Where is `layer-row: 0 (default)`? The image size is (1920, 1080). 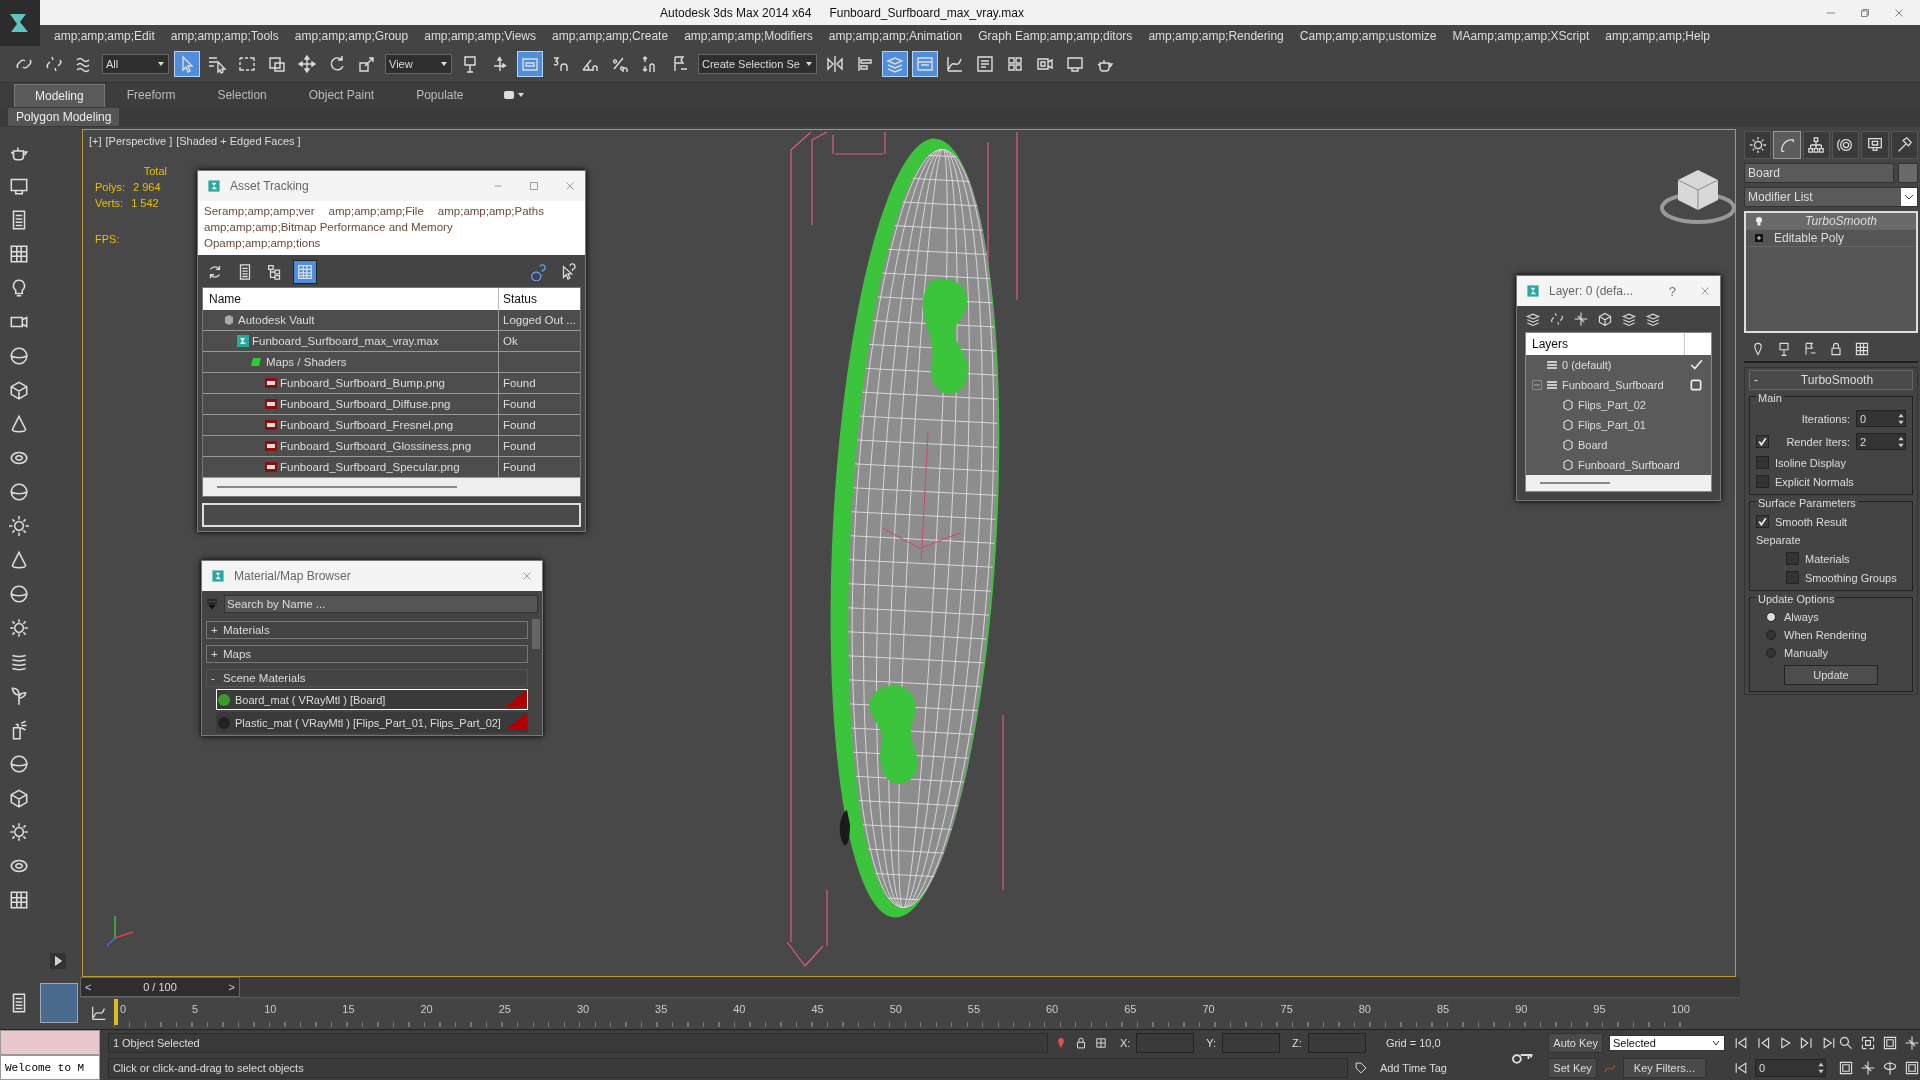 layer-row: 0 (default) is located at coordinates (1618, 365).